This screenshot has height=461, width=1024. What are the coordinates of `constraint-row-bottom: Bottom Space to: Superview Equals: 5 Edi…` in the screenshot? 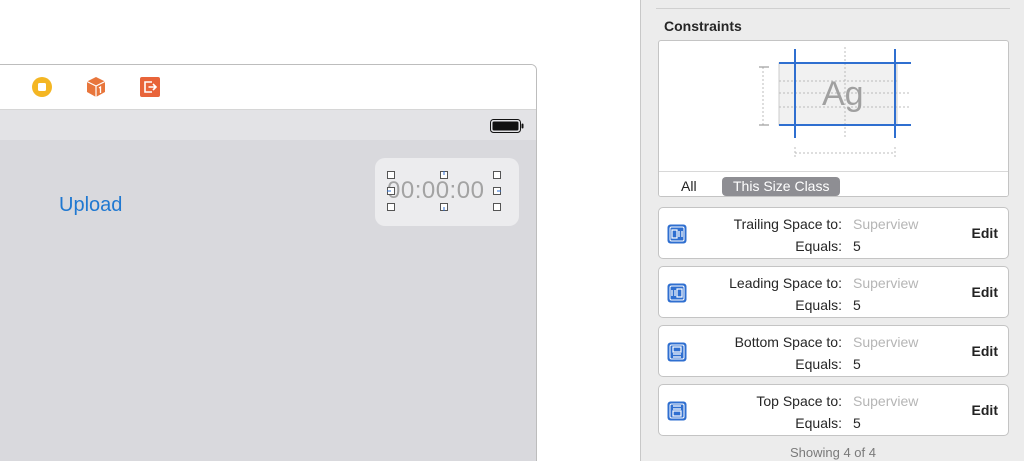 It's located at (833, 351).